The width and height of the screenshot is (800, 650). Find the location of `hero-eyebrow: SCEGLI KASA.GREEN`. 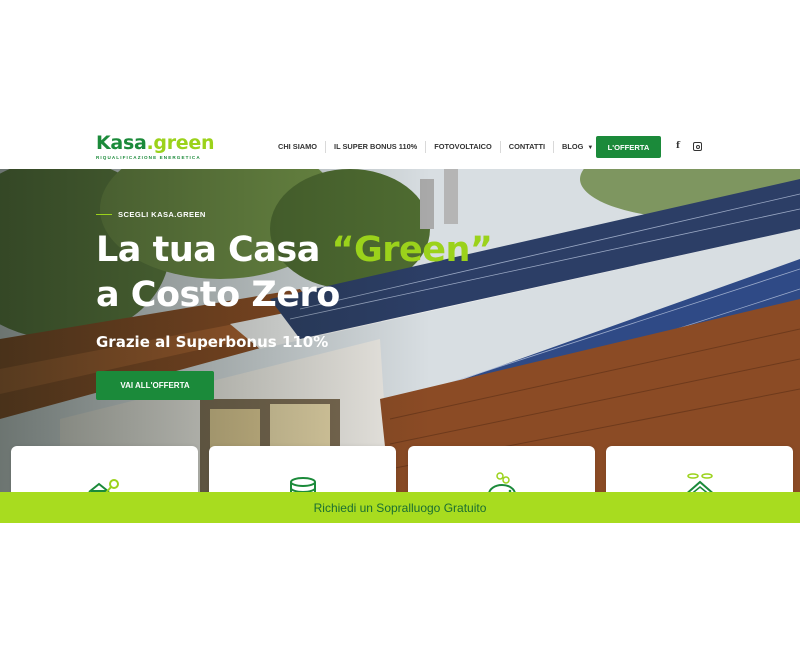

hero-eyebrow: SCEGLI KASA.GREEN is located at coordinates (151, 214).